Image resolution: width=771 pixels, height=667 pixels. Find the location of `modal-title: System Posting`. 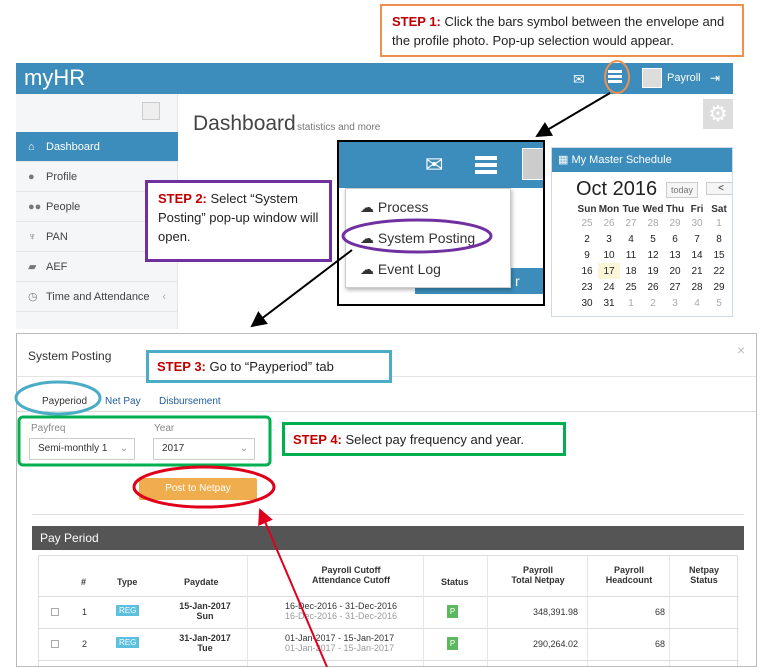

modal-title: System Posting is located at coordinates (70, 356).